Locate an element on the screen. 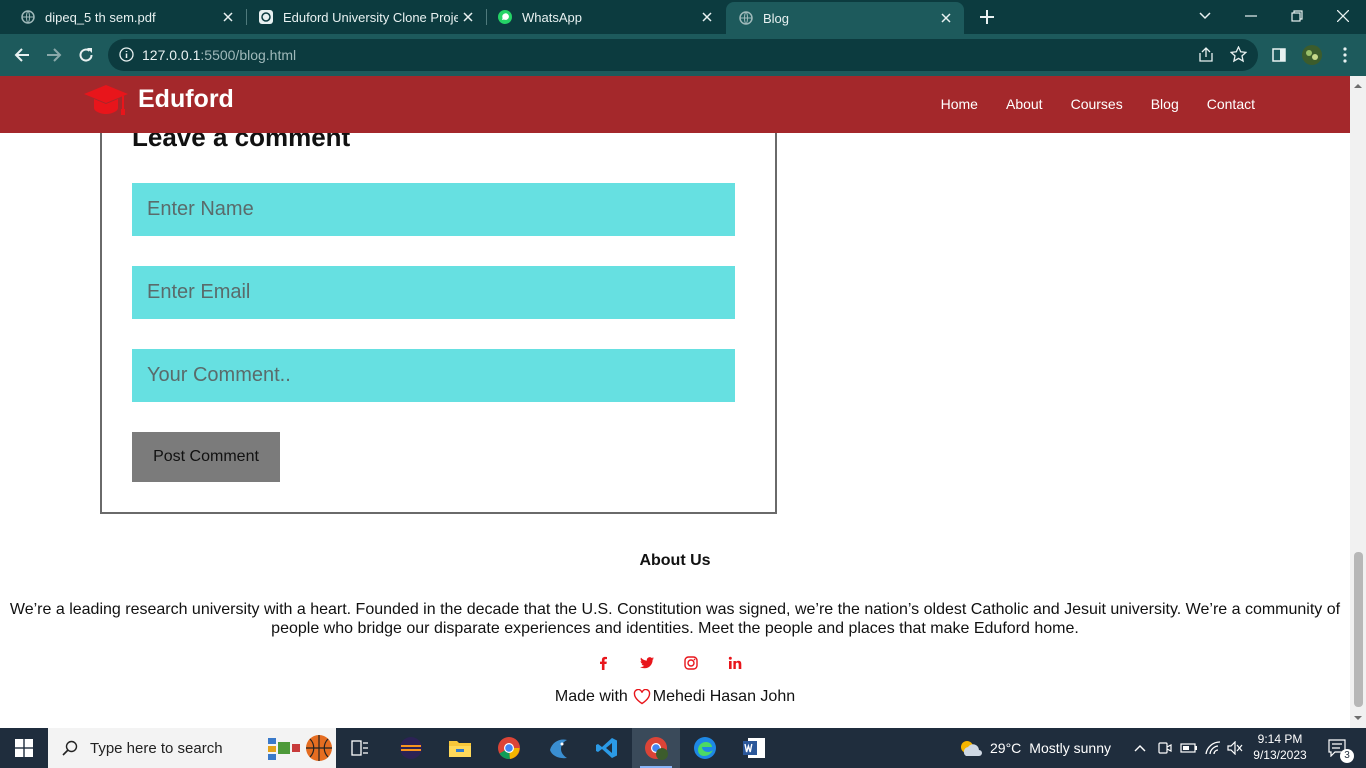 This screenshot has height=768, width=1366. nav-about: About is located at coordinates (1024, 104).